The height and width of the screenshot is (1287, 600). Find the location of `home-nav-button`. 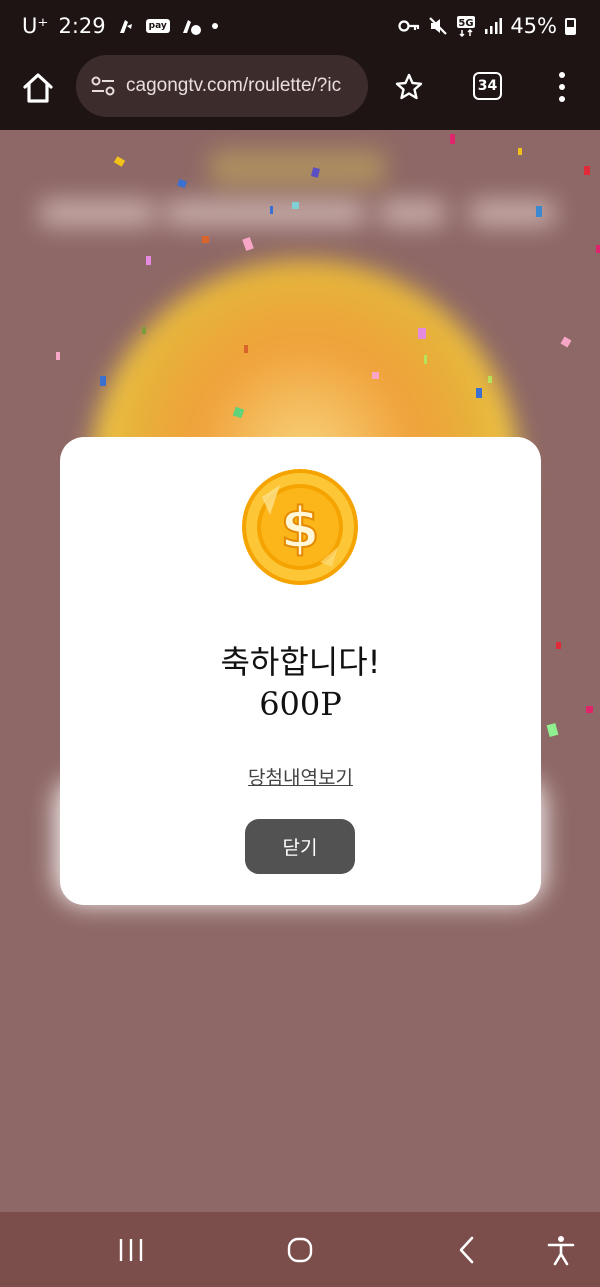

home-nav-button is located at coordinates (300, 1250).